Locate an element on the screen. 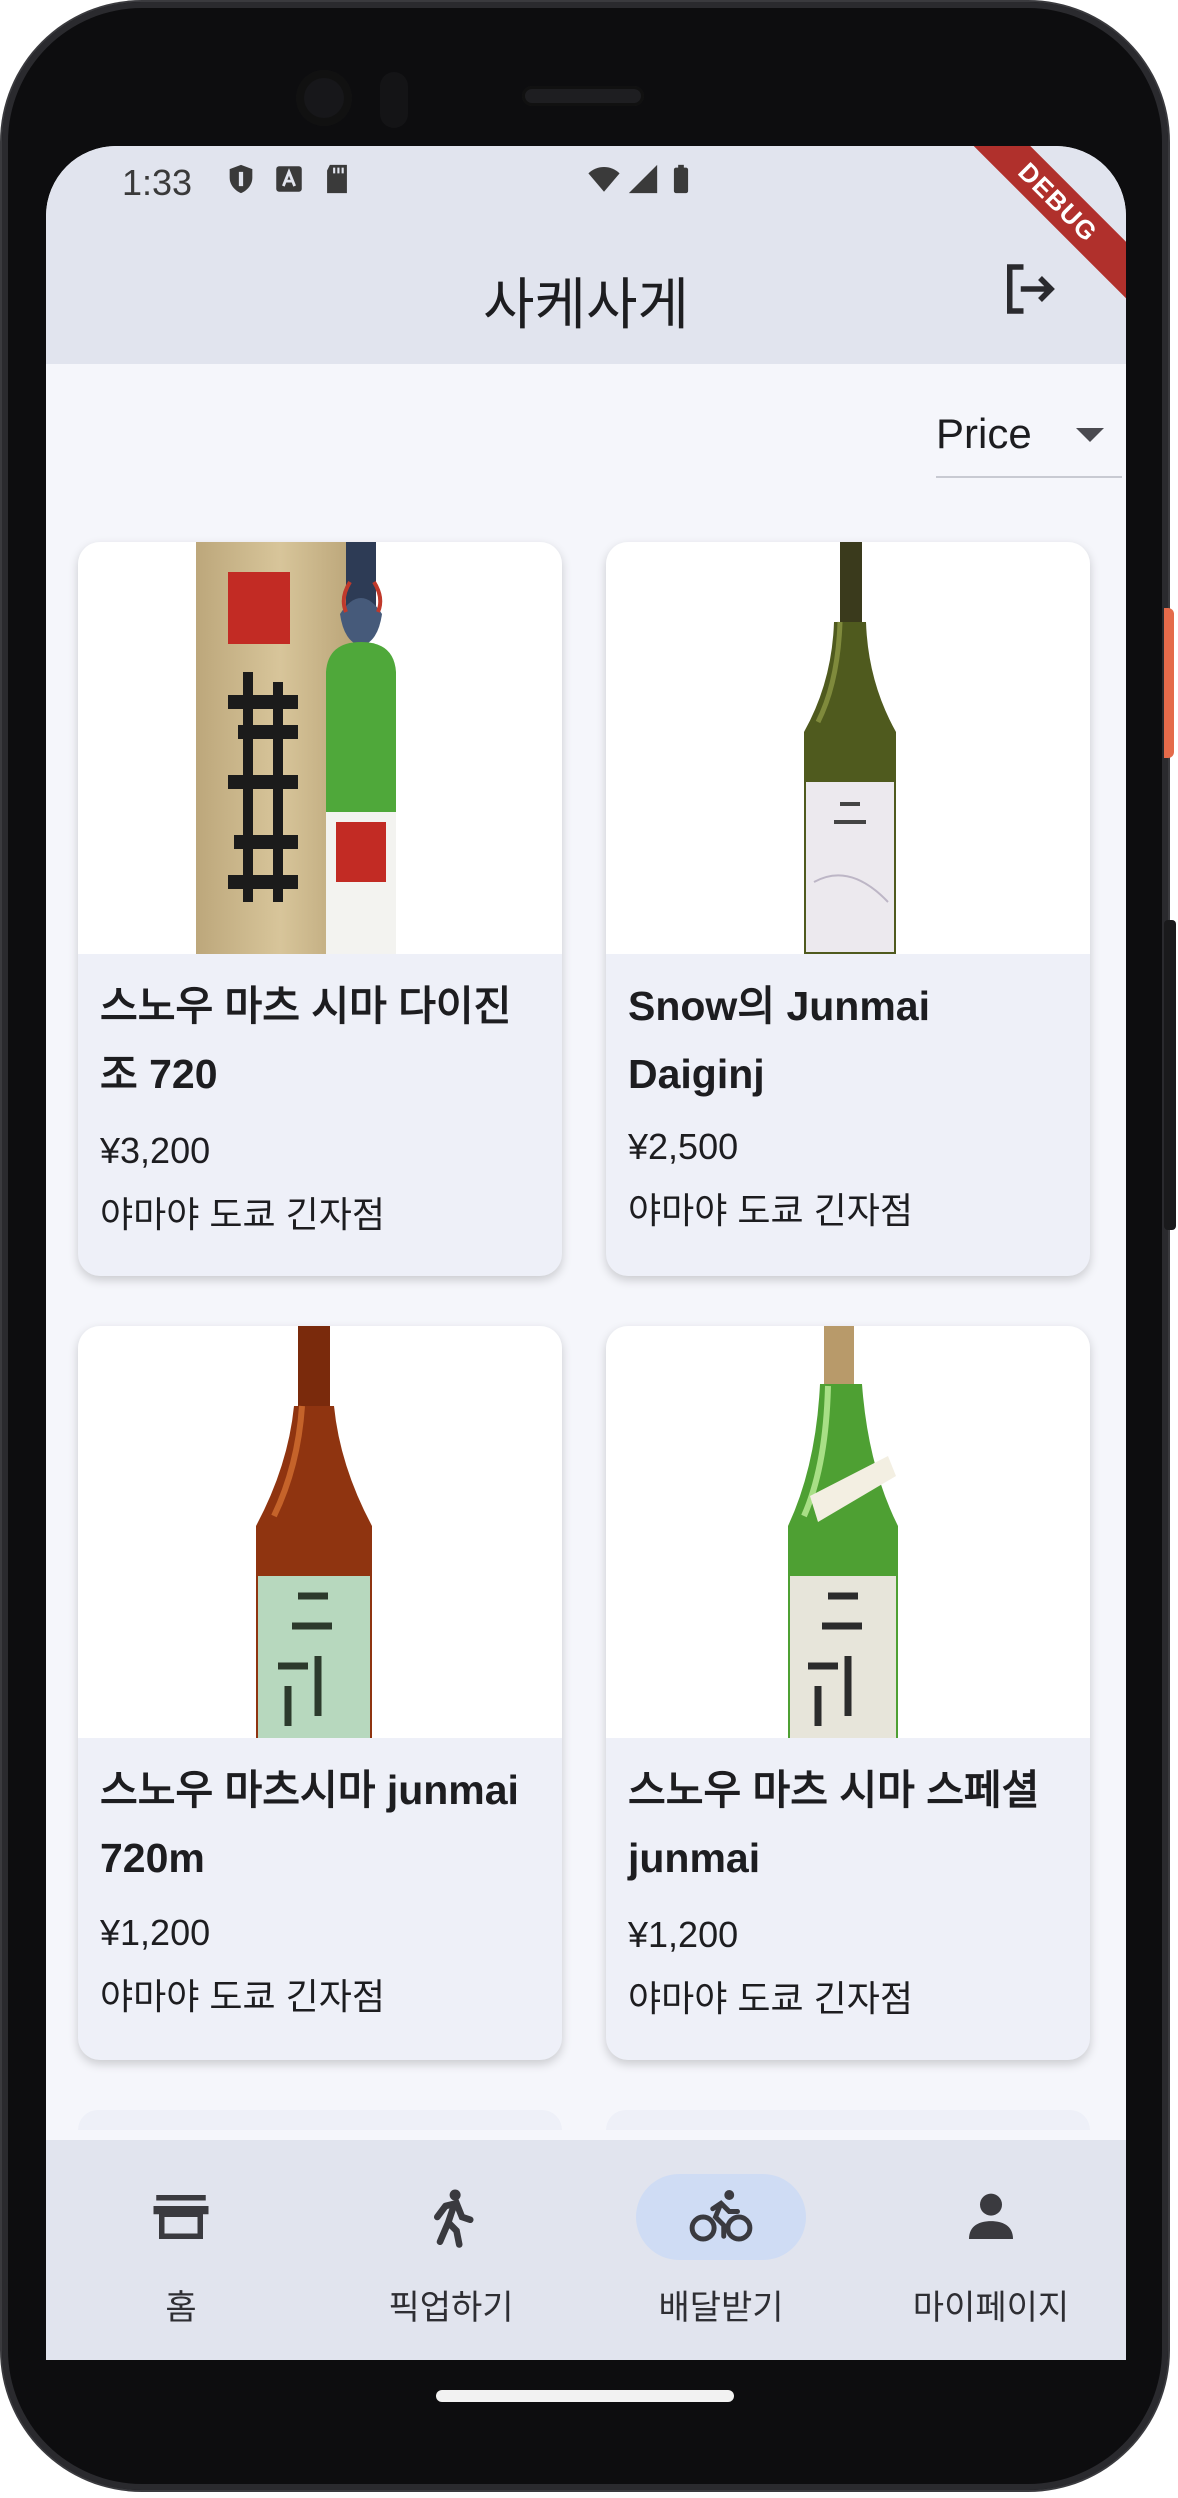 Image resolution: width=1178 pixels, height=2498 pixels. home-indicator is located at coordinates (585, 2396).